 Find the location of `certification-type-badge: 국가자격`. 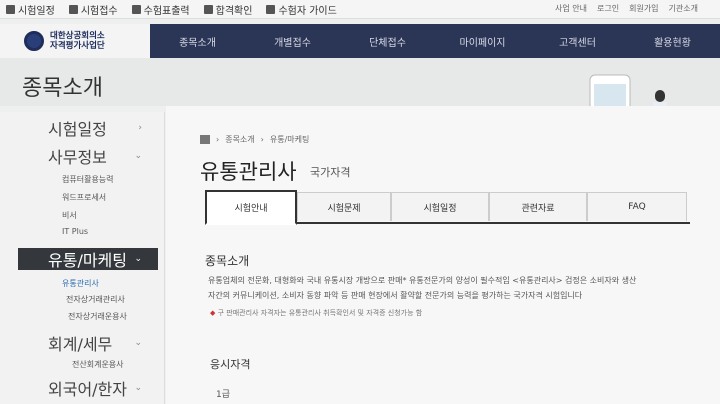

certification-type-badge: 국가자격 is located at coordinates (330, 172).